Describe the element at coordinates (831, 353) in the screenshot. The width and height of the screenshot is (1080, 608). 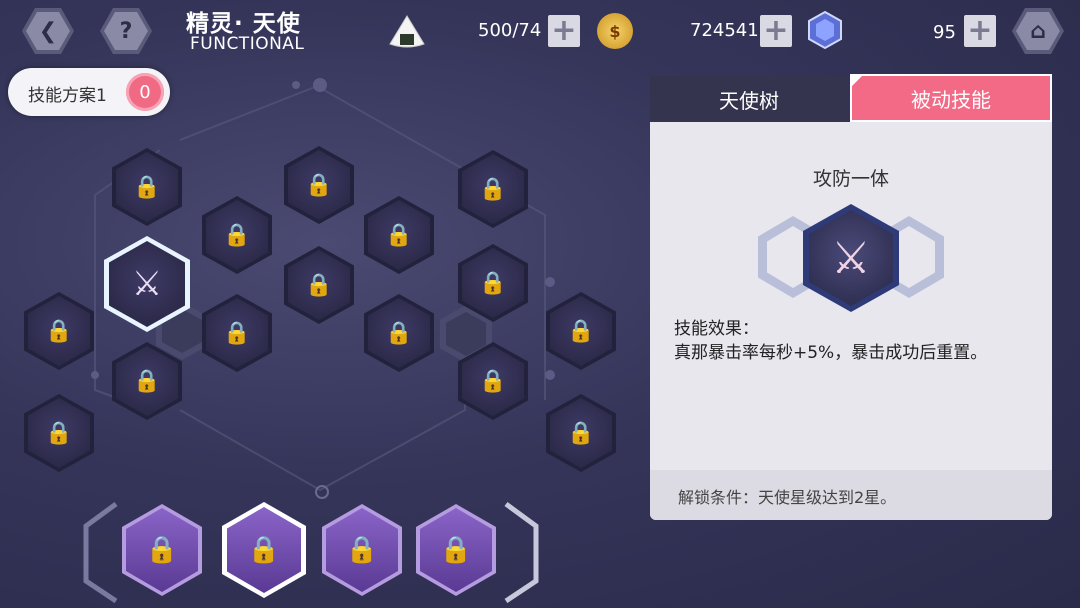
I see `effect-description: 真那暴击率每秒+5%，暴击成功后重置。` at that location.